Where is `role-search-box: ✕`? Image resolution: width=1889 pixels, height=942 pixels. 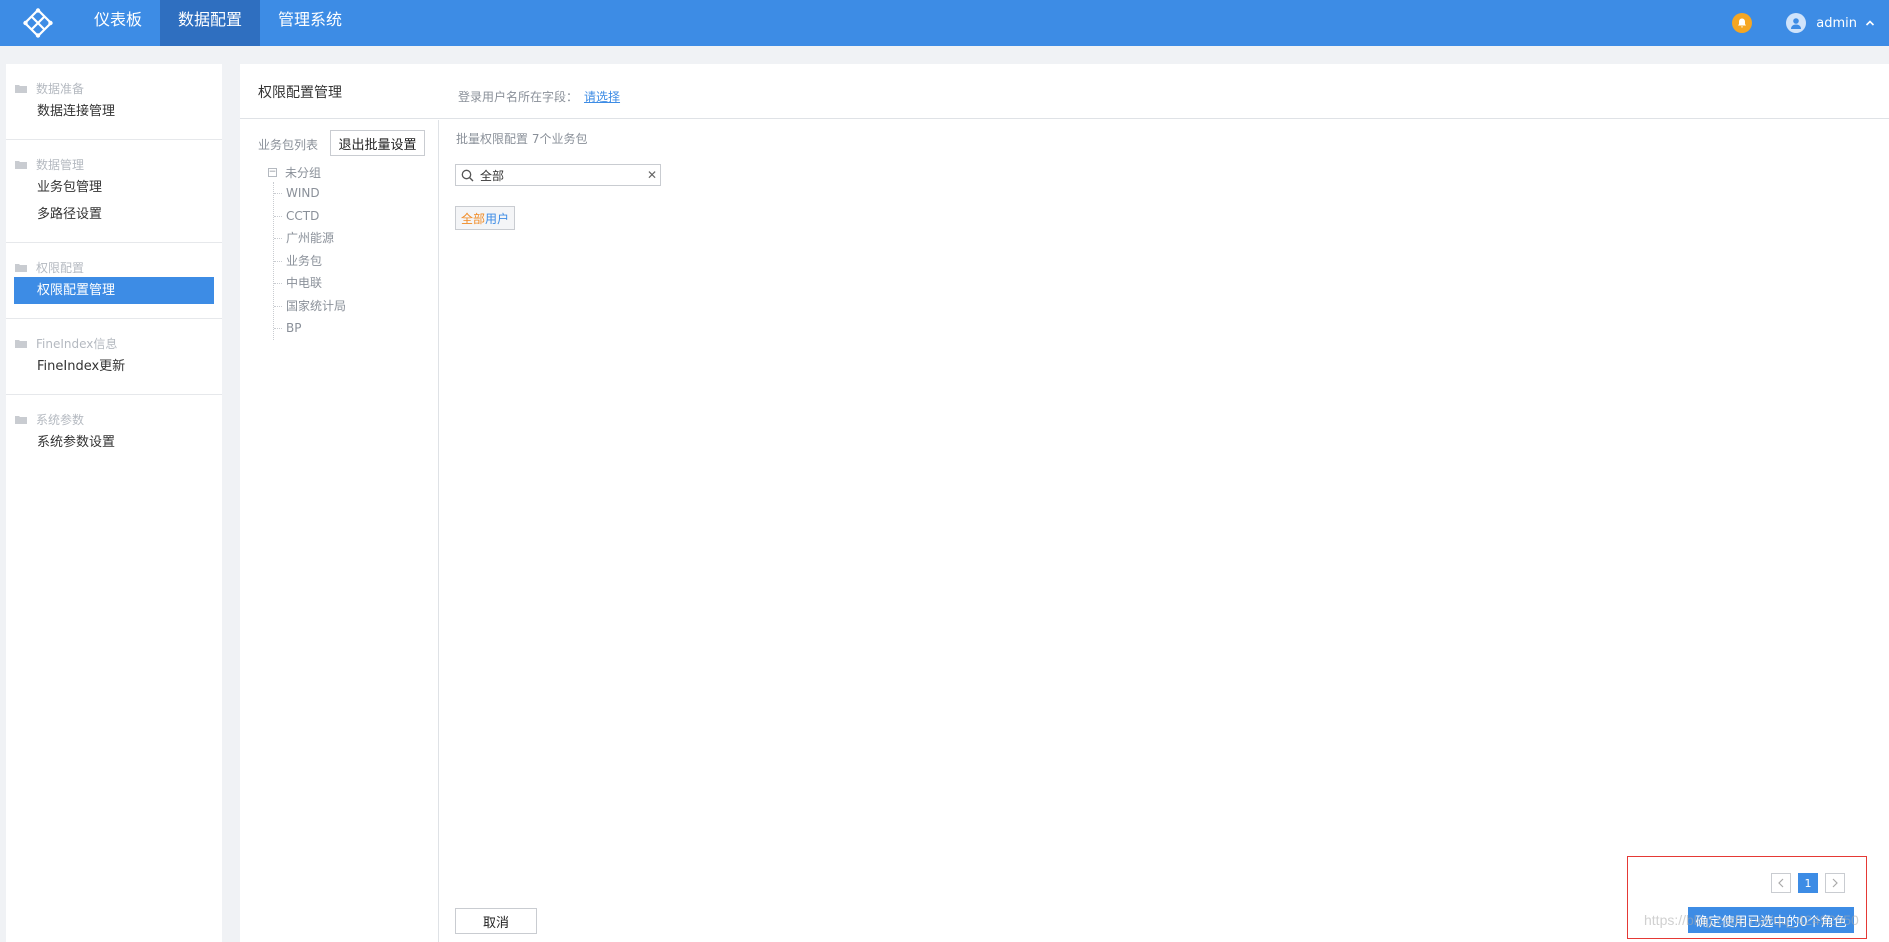 role-search-box: ✕ is located at coordinates (558, 175).